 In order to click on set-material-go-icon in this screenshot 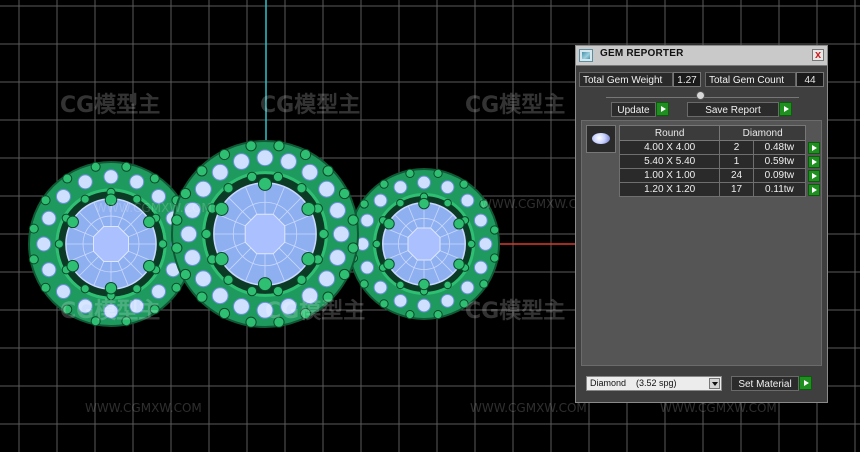, I will do `click(805, 383)`.